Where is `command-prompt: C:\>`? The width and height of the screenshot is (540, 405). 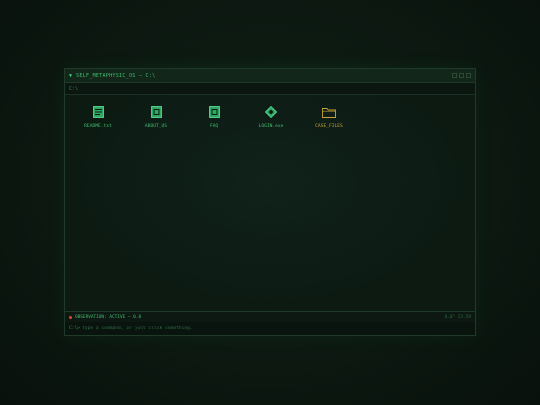
command-prompt: C:\> is located at coordinates (75, 328).